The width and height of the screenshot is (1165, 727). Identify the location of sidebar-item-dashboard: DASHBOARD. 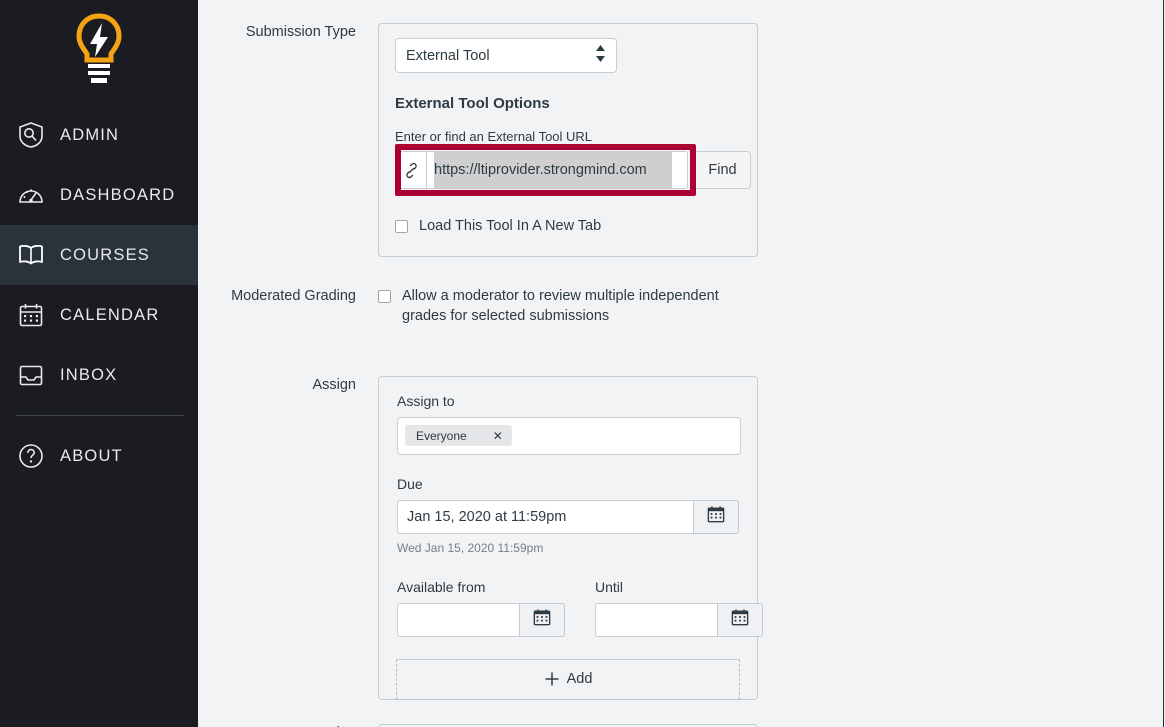
(99, 195).